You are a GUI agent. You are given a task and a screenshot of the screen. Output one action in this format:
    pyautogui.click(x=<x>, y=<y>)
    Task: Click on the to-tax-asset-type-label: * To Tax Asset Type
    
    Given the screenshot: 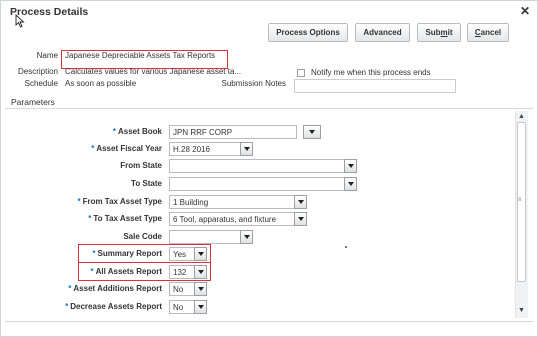 What is the action you would take?
    pyautogui.click(x=125, y=218)
    